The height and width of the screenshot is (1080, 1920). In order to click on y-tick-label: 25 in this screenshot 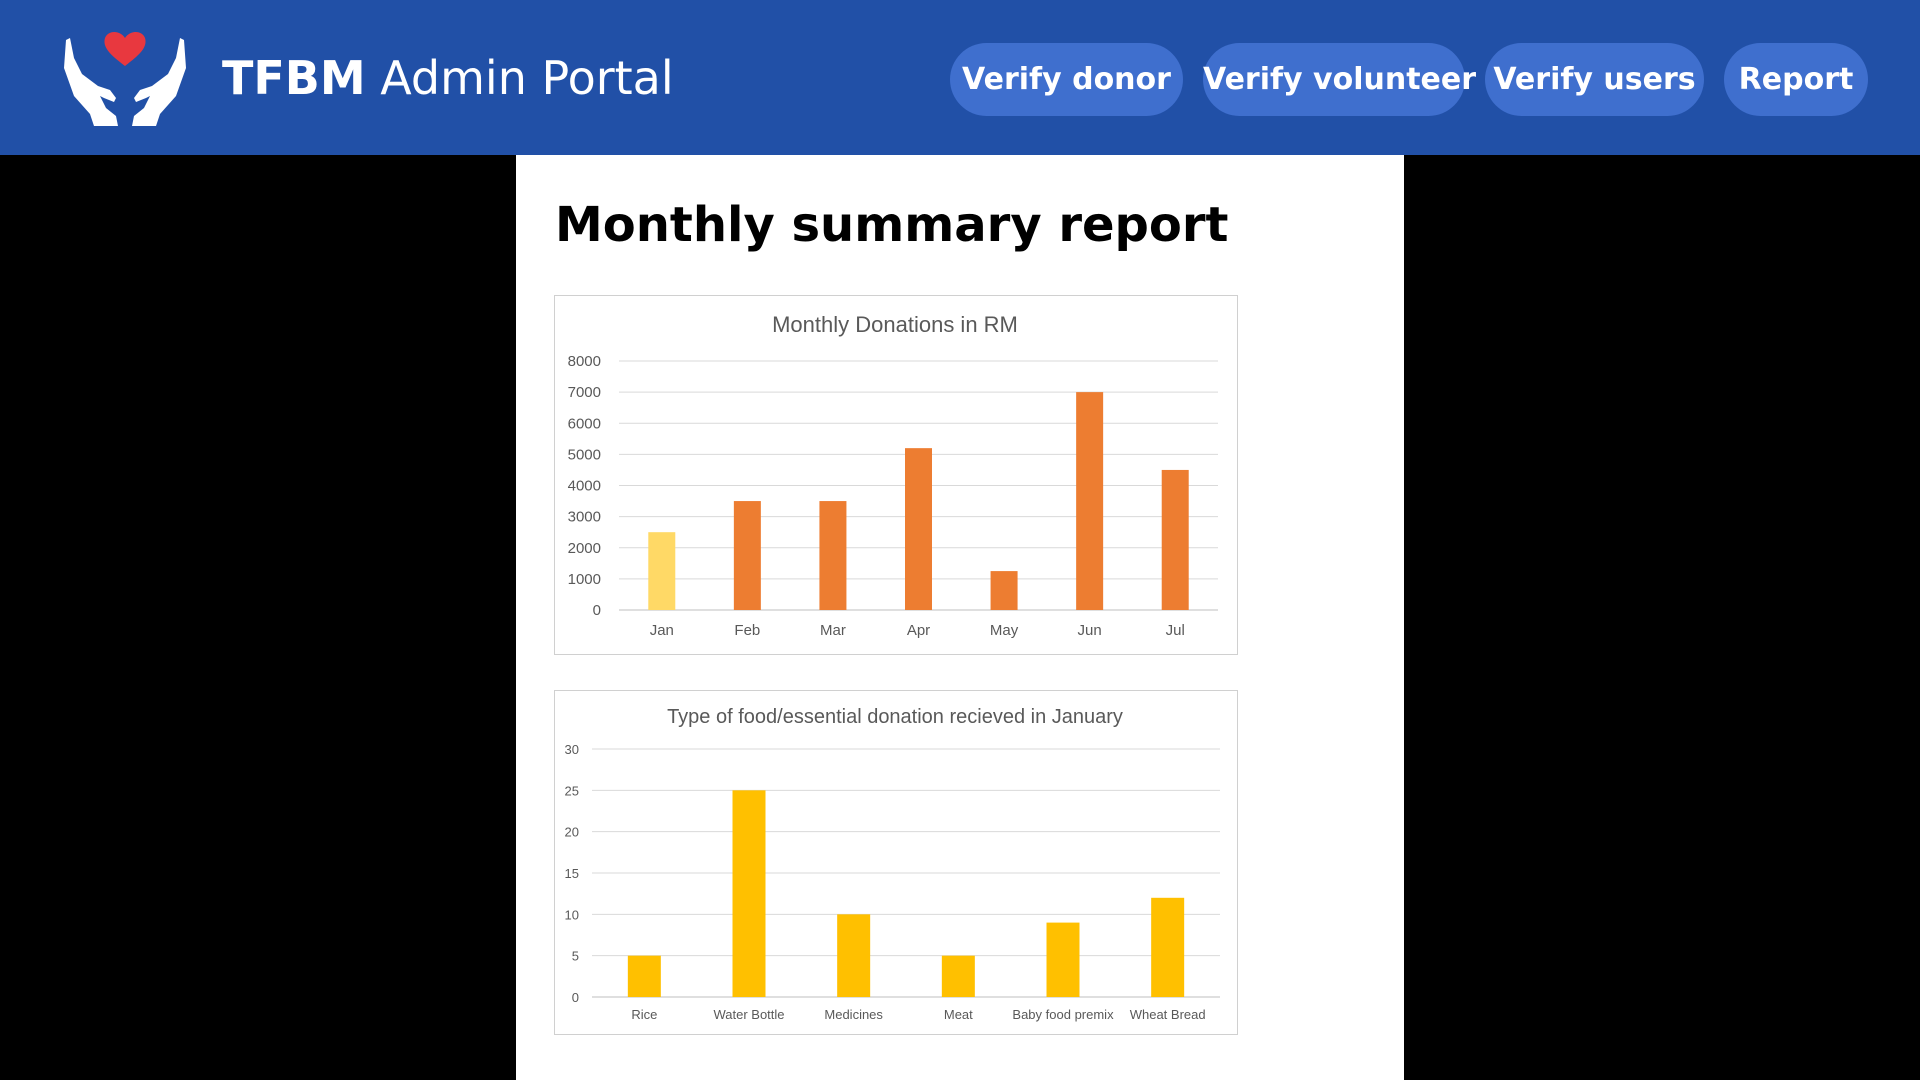, I will do `click(572, 790)`.